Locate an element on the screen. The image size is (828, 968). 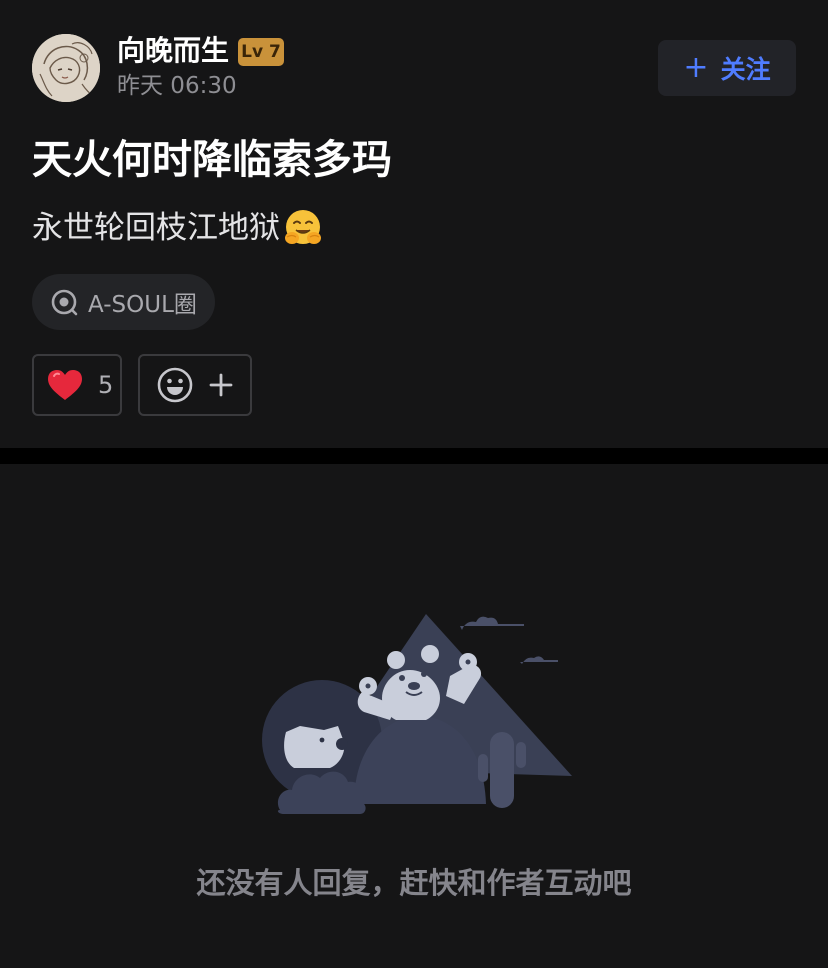
circle-tag-label: A-SOUL圈 is located at coordinates (142, 305).